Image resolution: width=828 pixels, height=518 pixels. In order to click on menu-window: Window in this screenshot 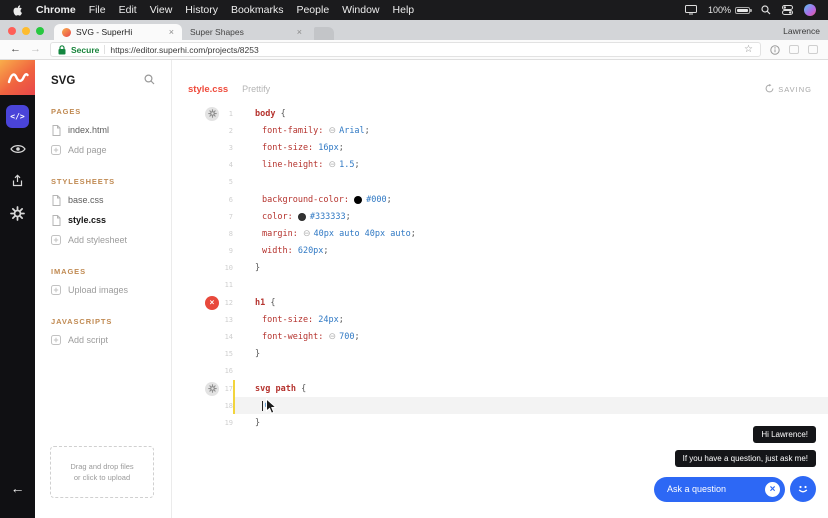, I will do `click(360, 10)`.